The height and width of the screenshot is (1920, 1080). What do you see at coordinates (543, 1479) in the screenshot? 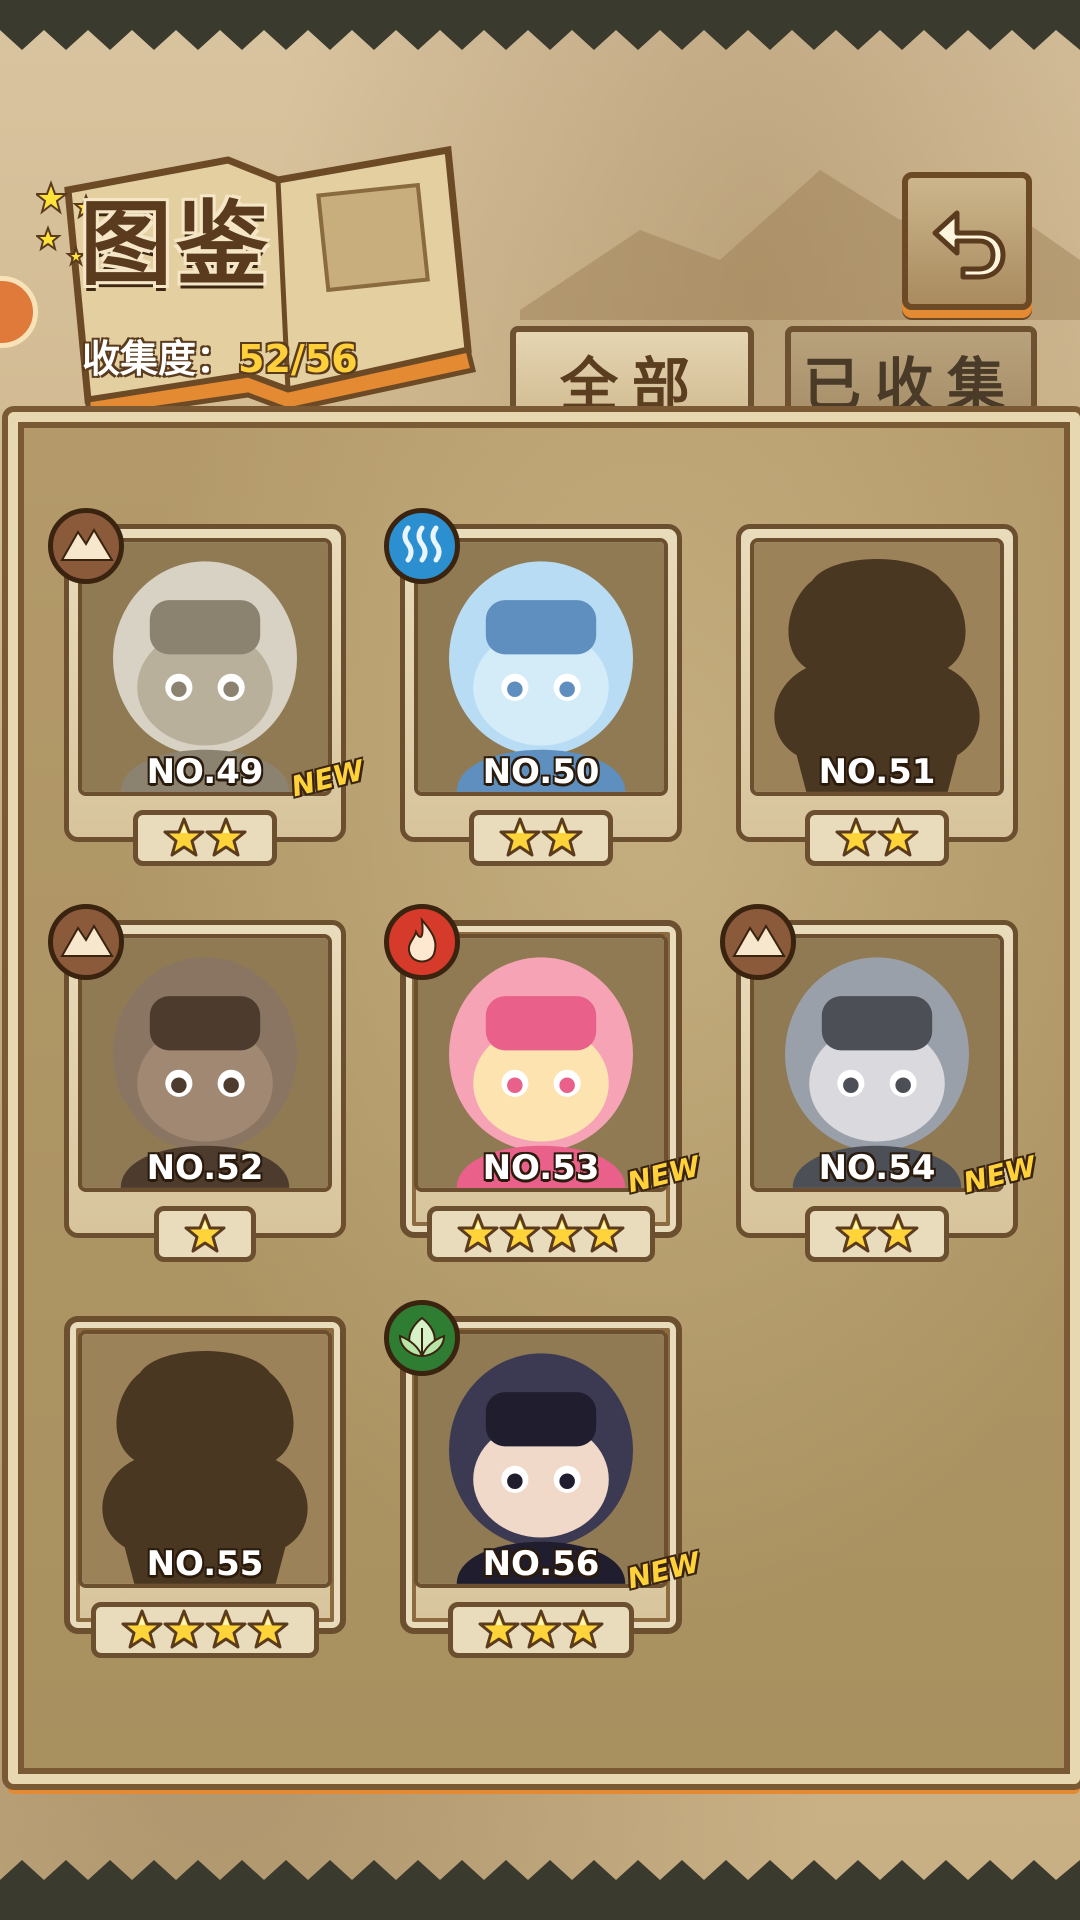
I see `monster-card: NO.56 NEW` at bounding box center [543, 1479].